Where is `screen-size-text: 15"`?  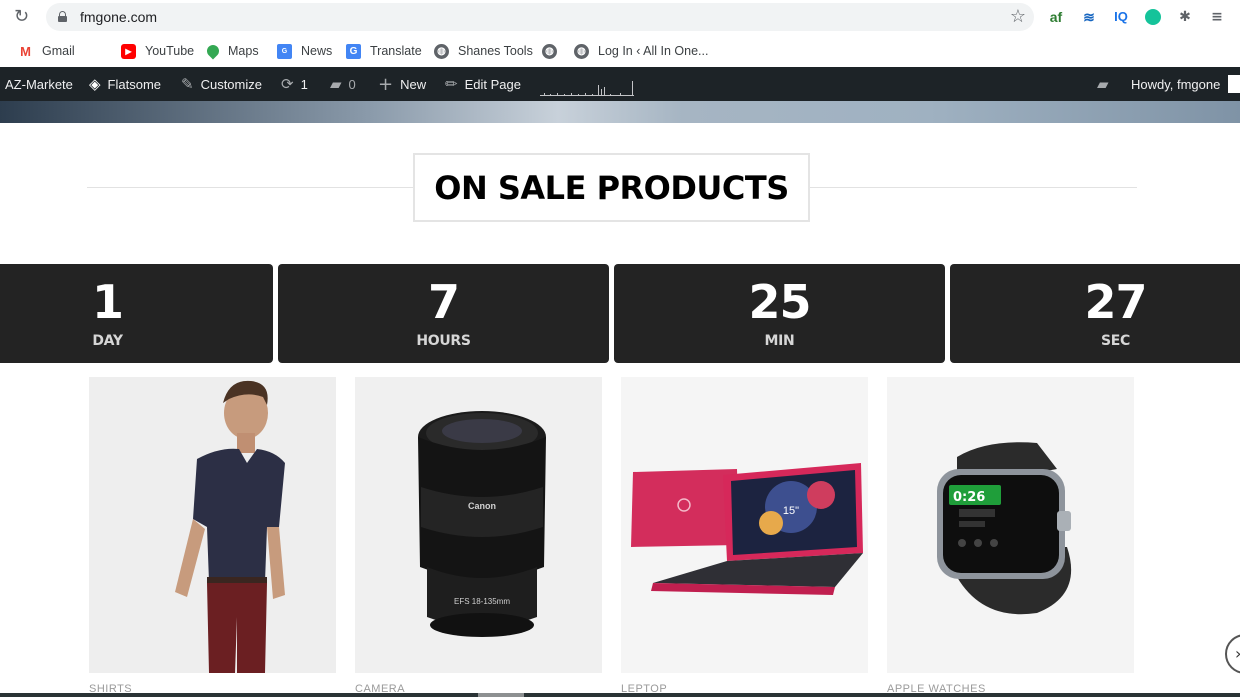 screen-size-text: 15" is located at coordinates (791, 511).